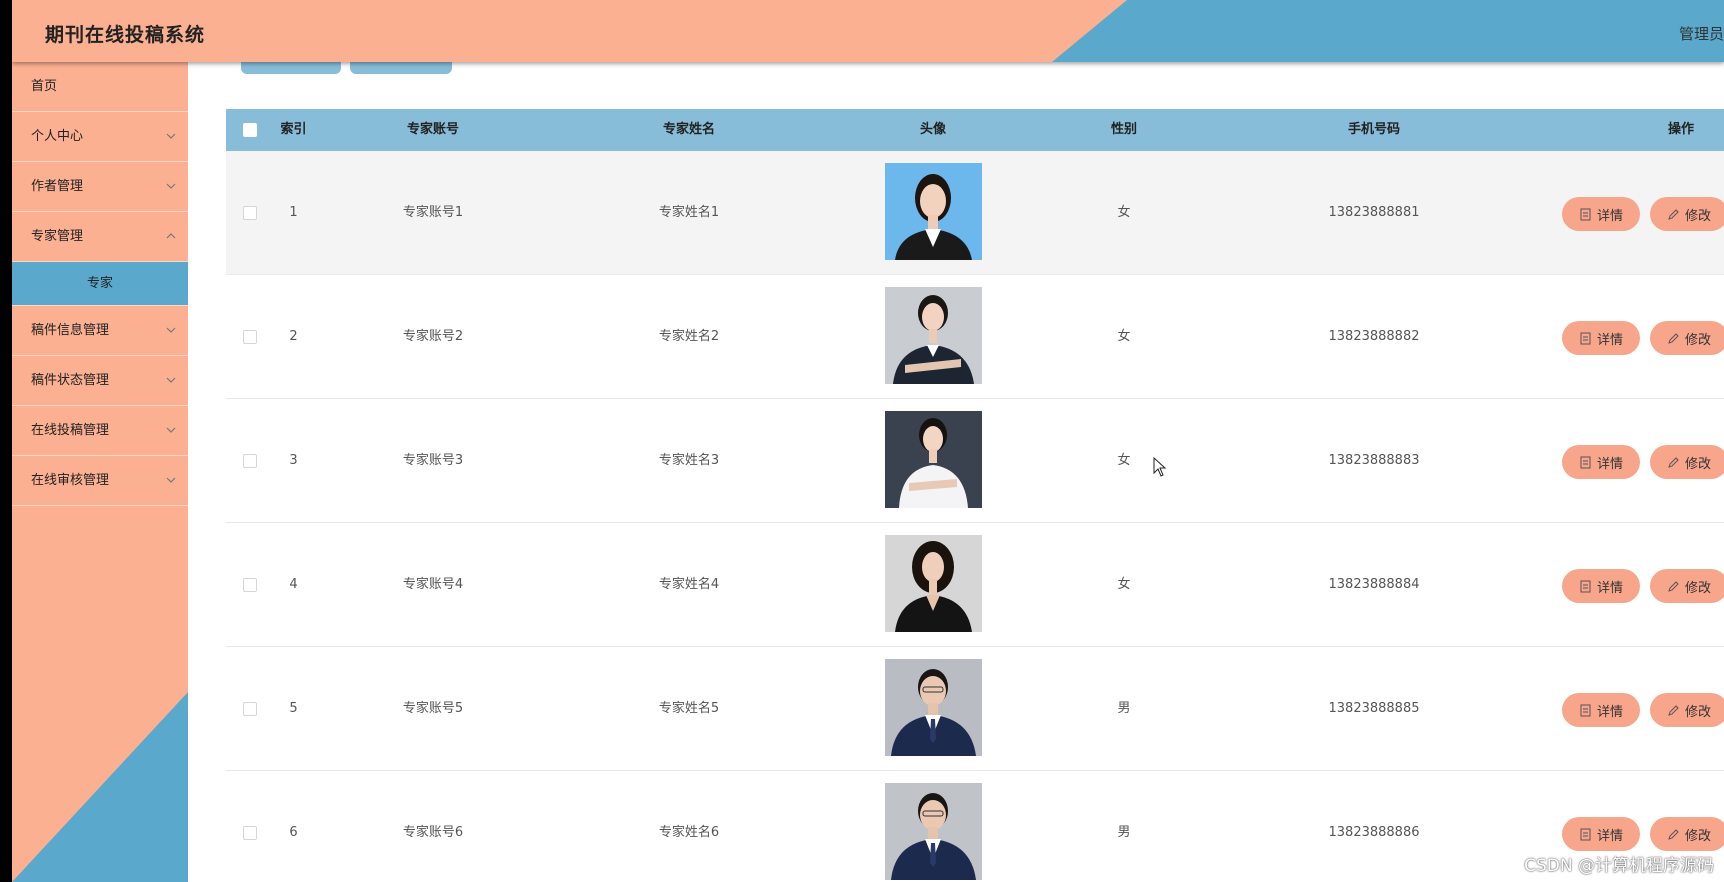  What do you see at coordinates (1374, 336) in the screenshot?
I see `cell-phone: 13823888882` at bounding box center [1374, 336].